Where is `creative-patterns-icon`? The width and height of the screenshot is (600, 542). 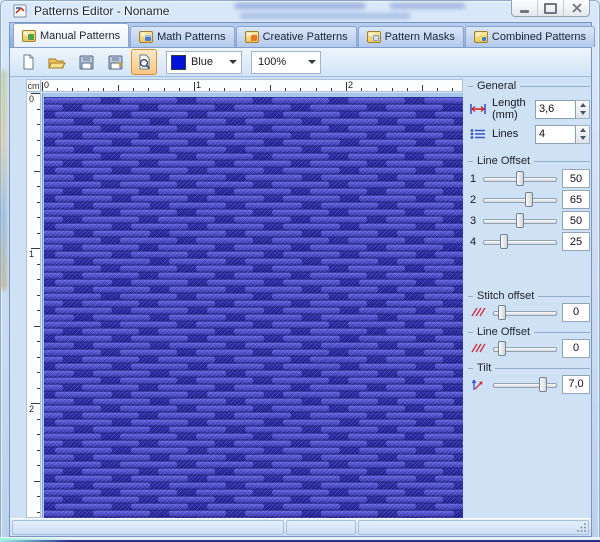 creative-patterns-icon is located at coordinates (251, 37).